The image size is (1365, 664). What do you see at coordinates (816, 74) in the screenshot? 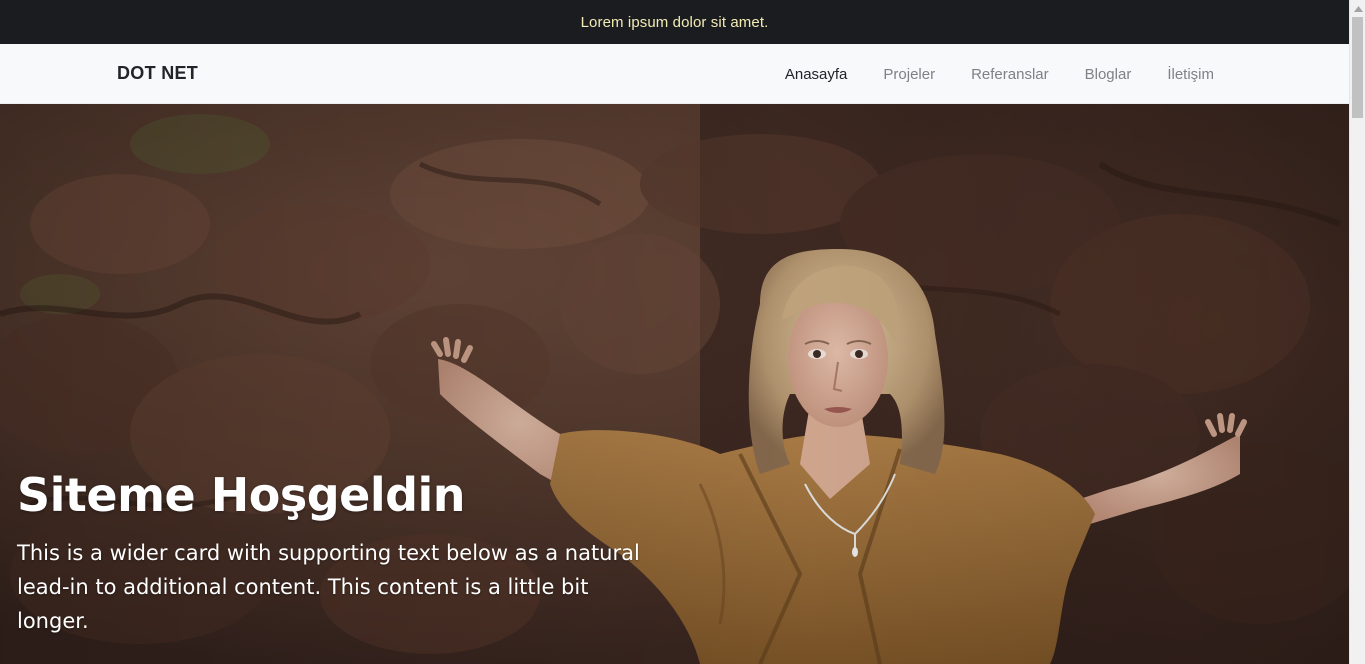
I see `nav-link-anasayfa: Anasayfa` at bounding box center [816, 74].